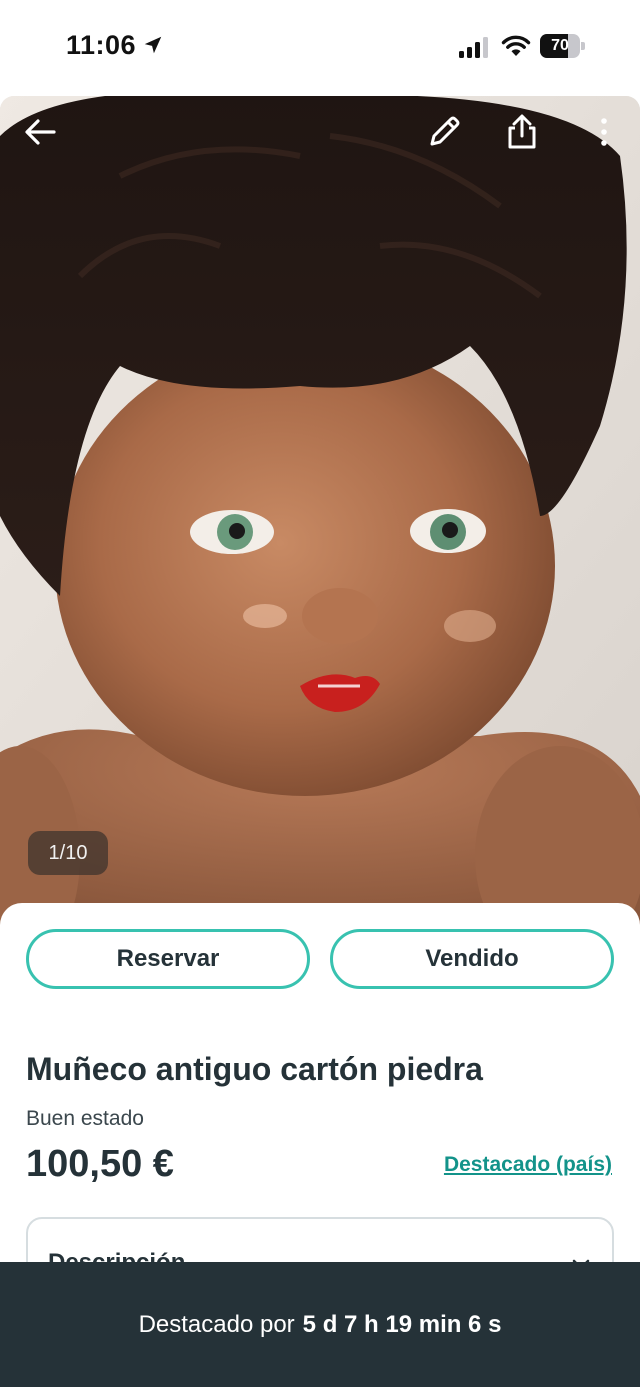  What do you see at coordinates (516, 45) in the screenshot?
I see `wifi-icon` at bounding box center [516, 45].